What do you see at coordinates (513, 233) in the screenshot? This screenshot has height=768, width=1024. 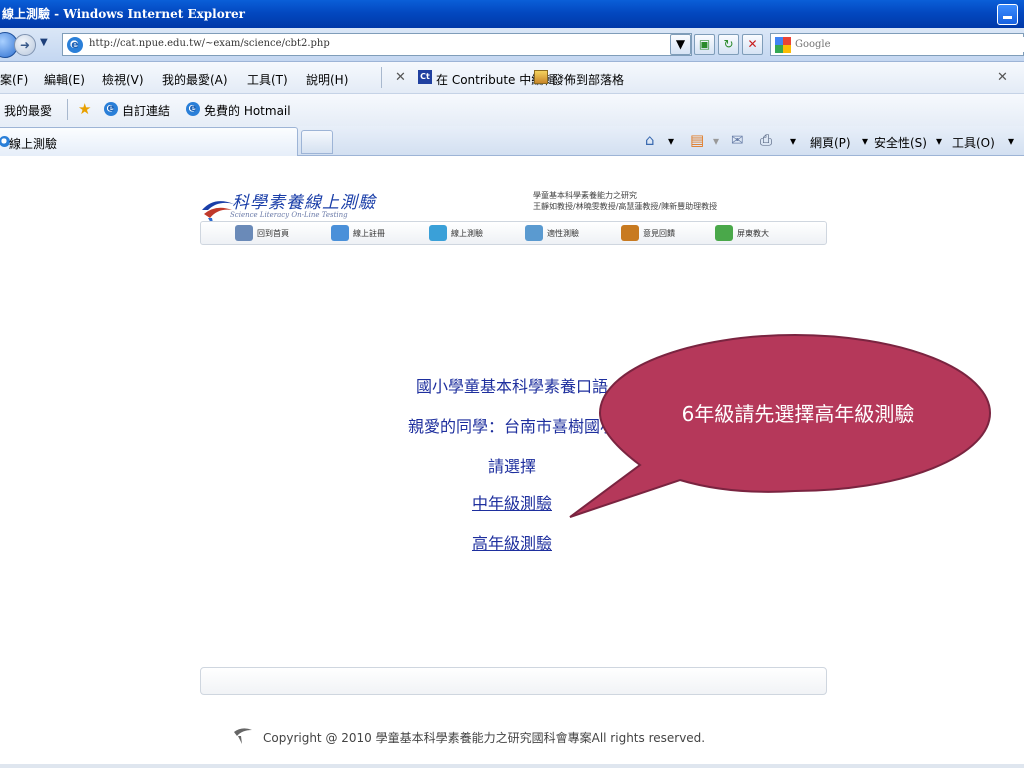 I see `site-nav: 回到首頁 線上註冊 線上測驗 適性測驗 意見回饋 屏東教大` at bounding box center [513, 233].